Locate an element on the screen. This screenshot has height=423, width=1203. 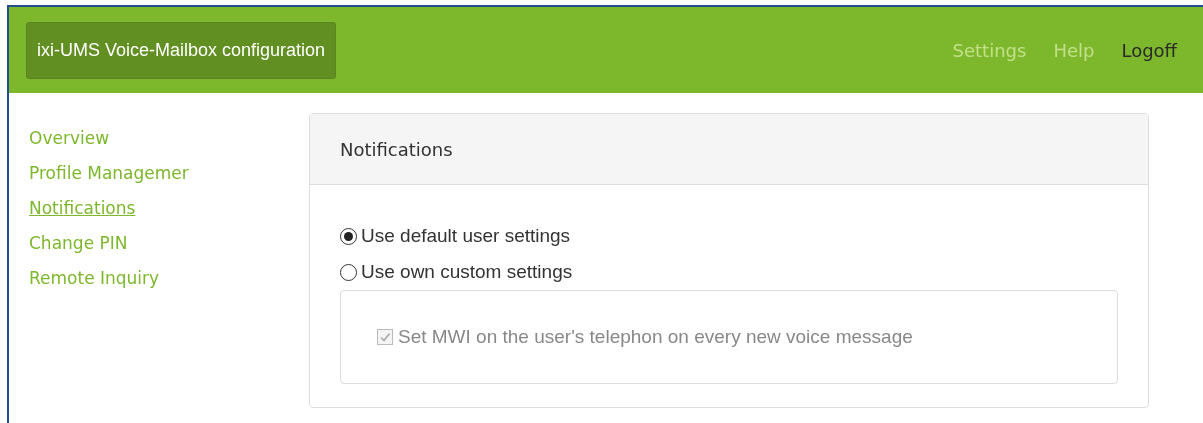
sidebar-link: Overview is located at coordinates (169, 138).